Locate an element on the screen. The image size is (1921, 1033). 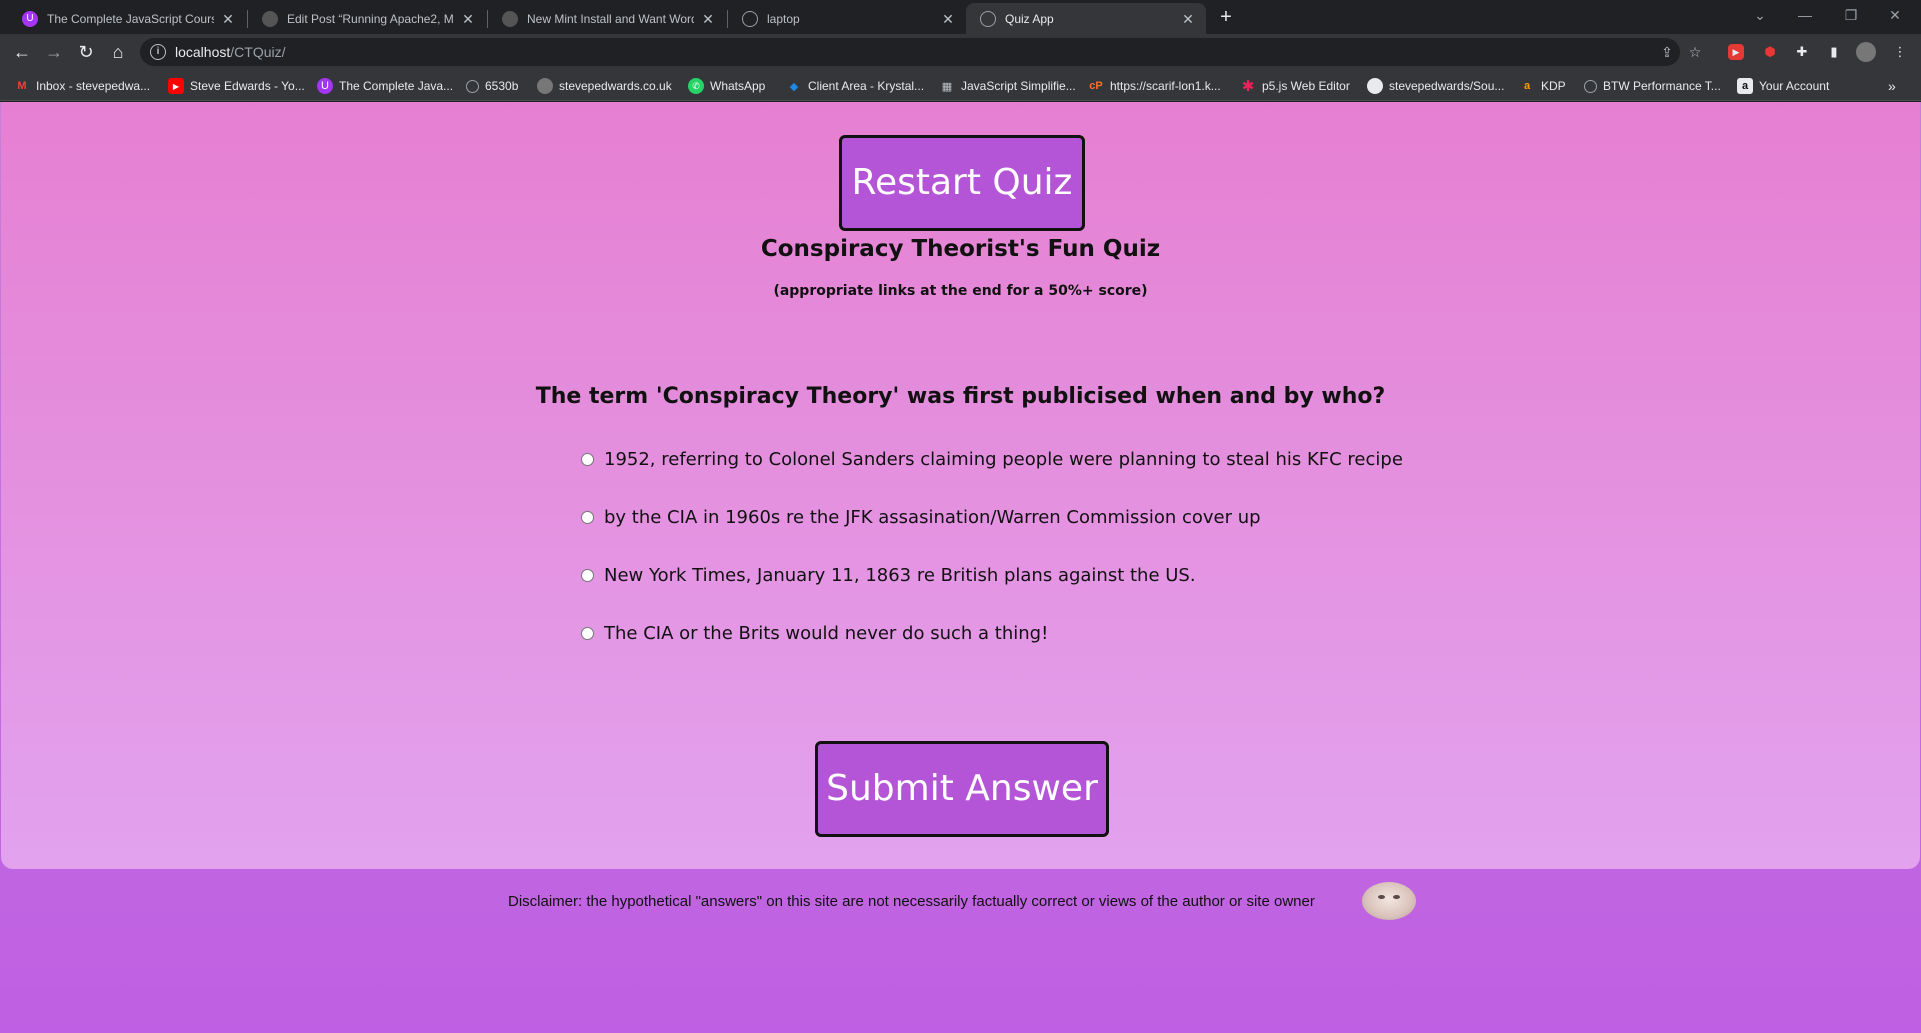
bookmark-kdp: a KDP is located at coordinates (1542, 86).